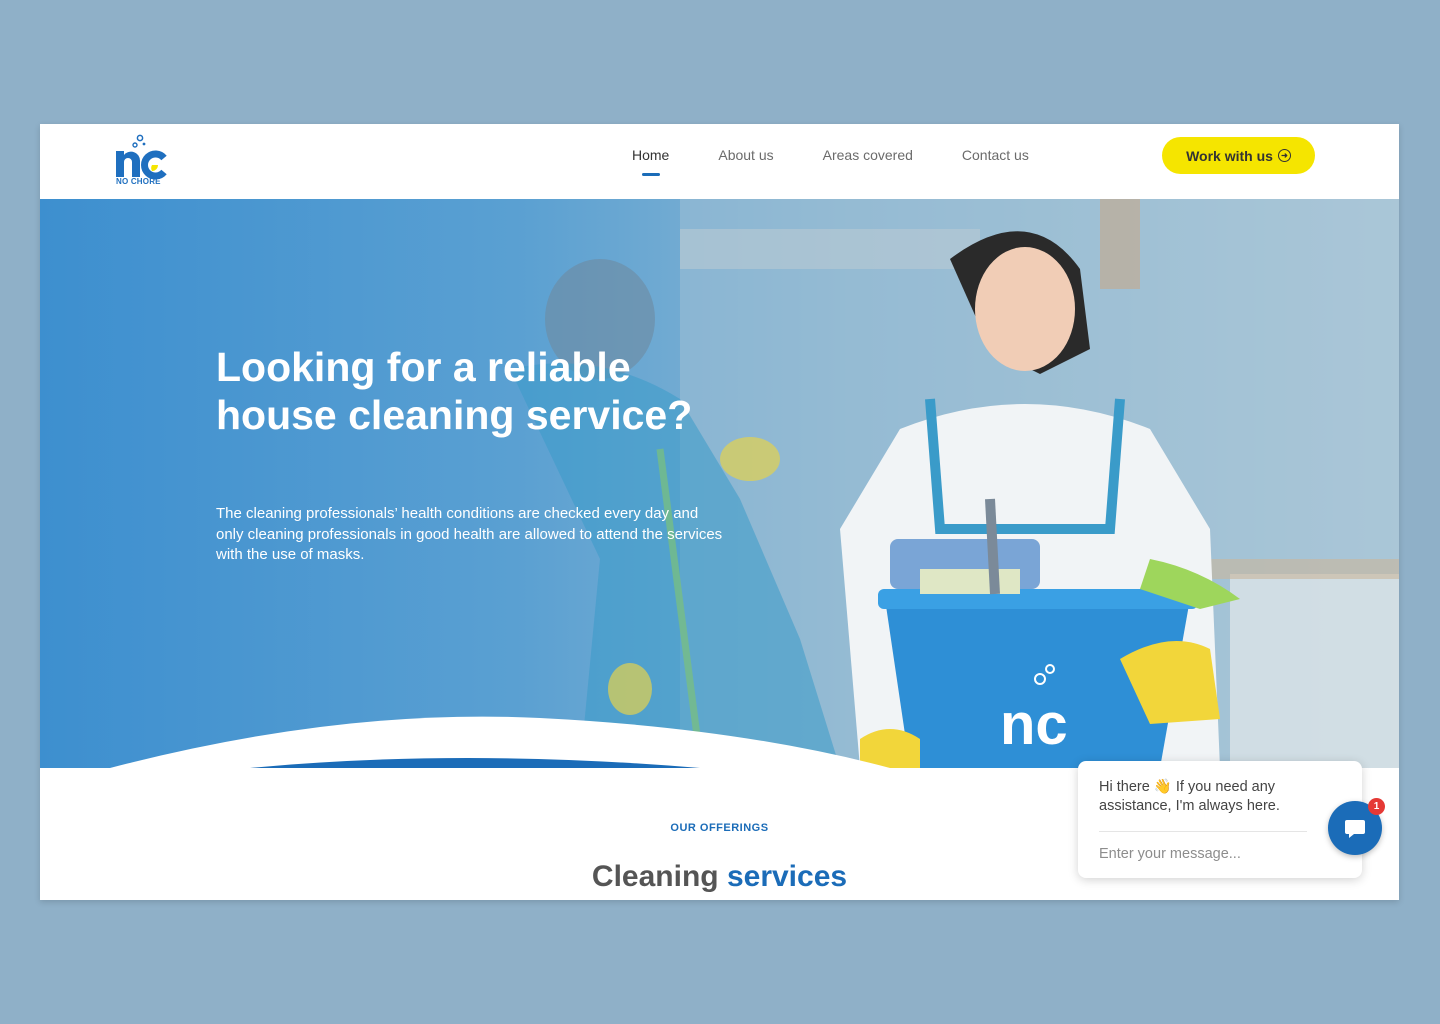  I want to click on nav-home: Home, so click(650, 155).